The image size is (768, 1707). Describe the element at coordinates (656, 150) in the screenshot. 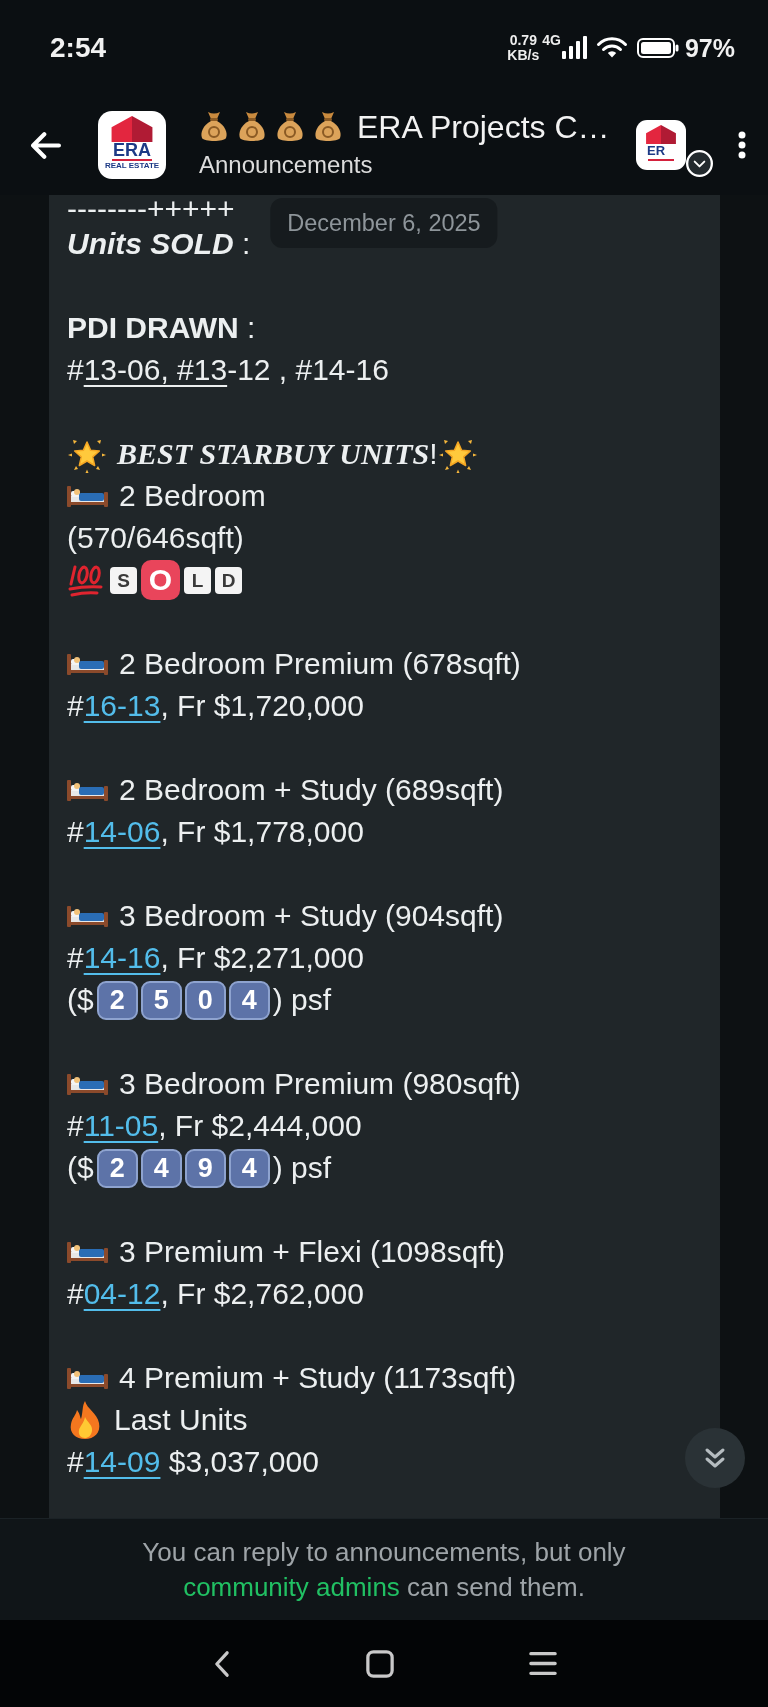

I see `logo-text: ER` at that location.